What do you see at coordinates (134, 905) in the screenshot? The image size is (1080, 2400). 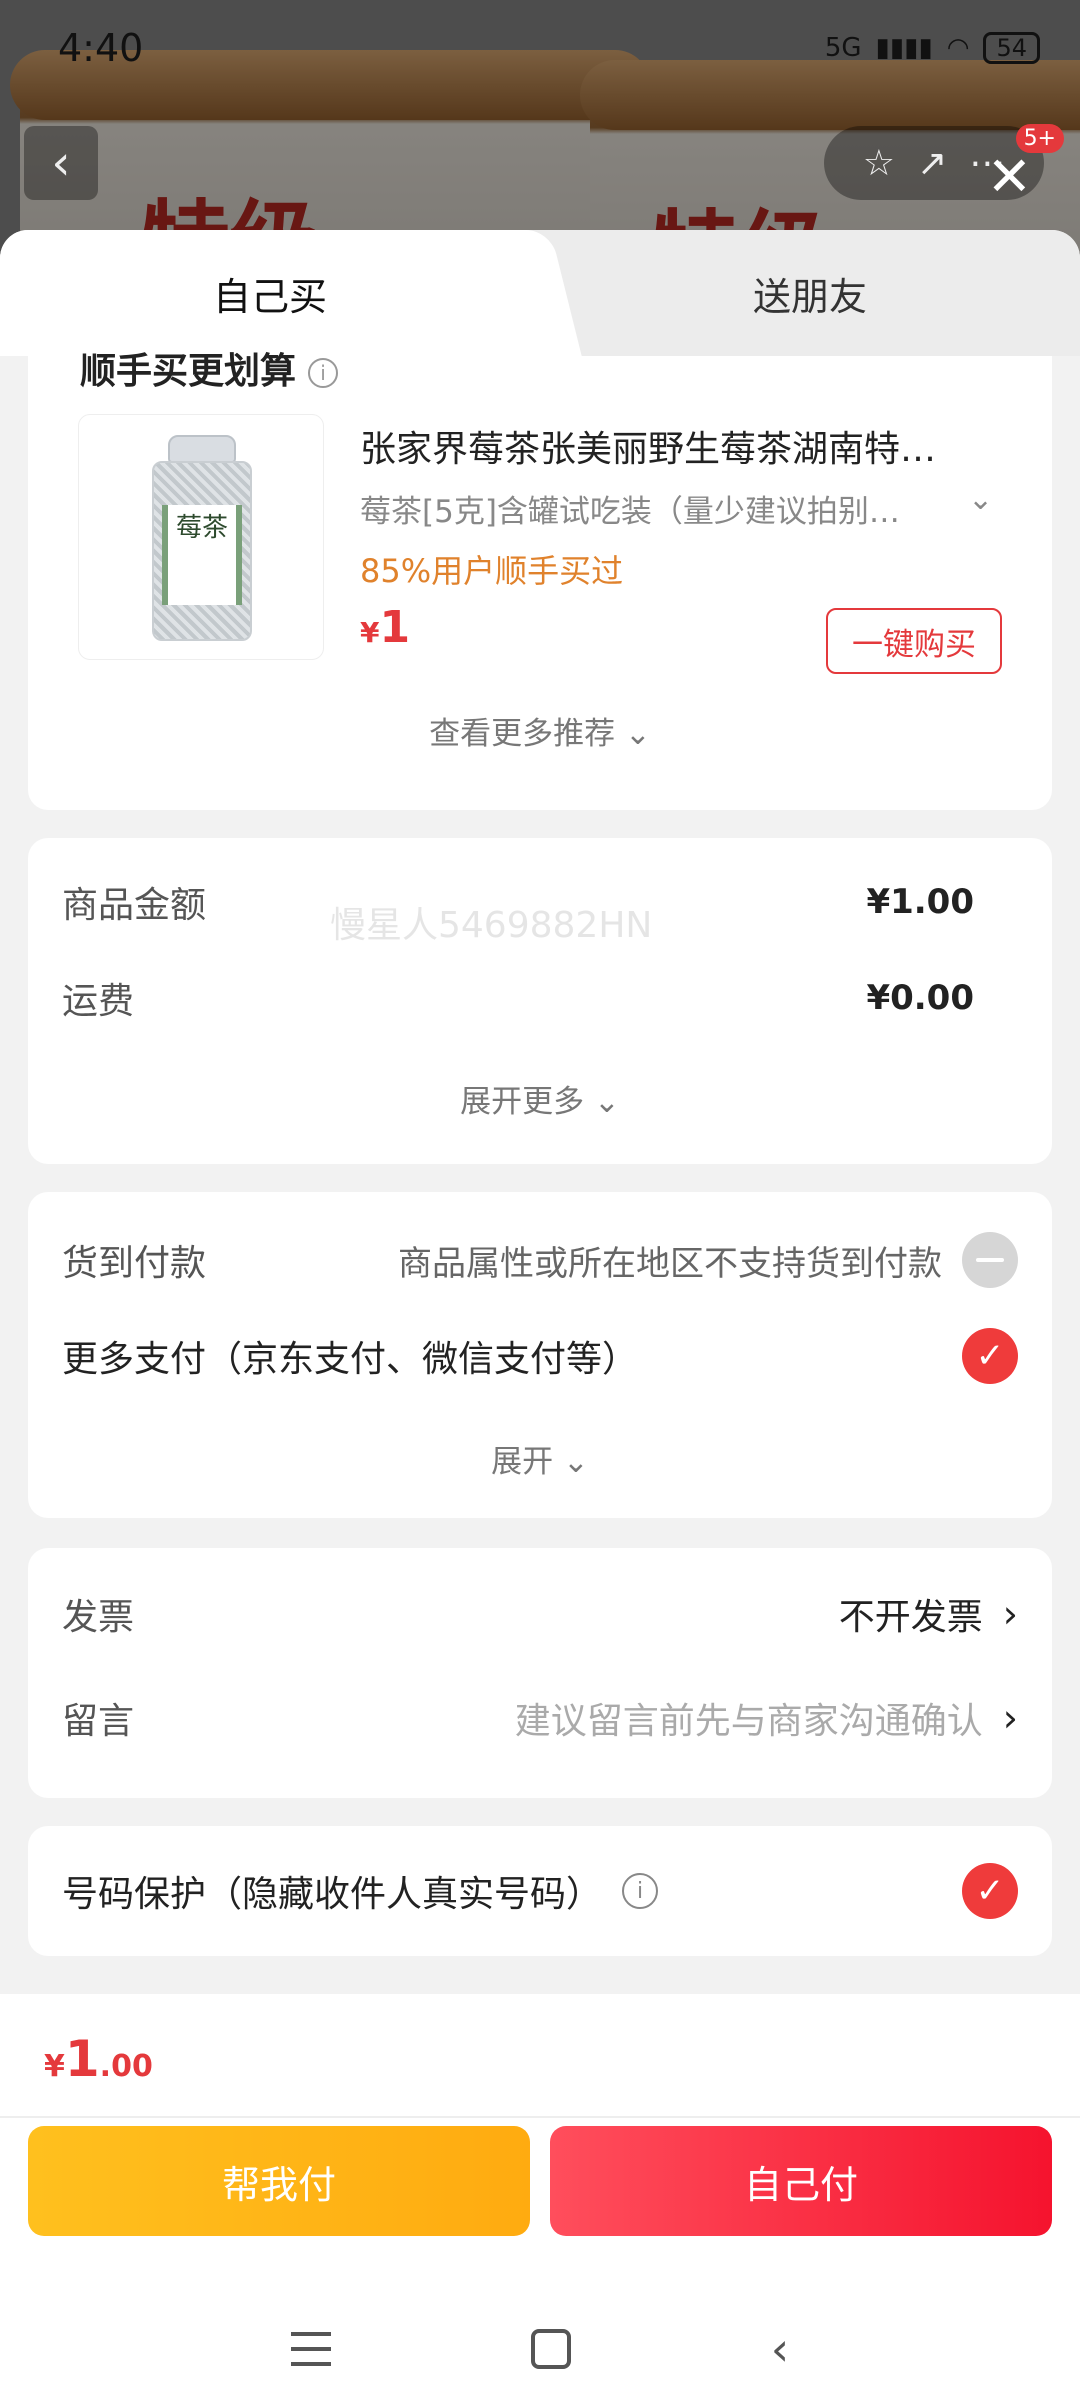 I see `goods-amount-label: 商品金额` at bounding box center [134, 905].